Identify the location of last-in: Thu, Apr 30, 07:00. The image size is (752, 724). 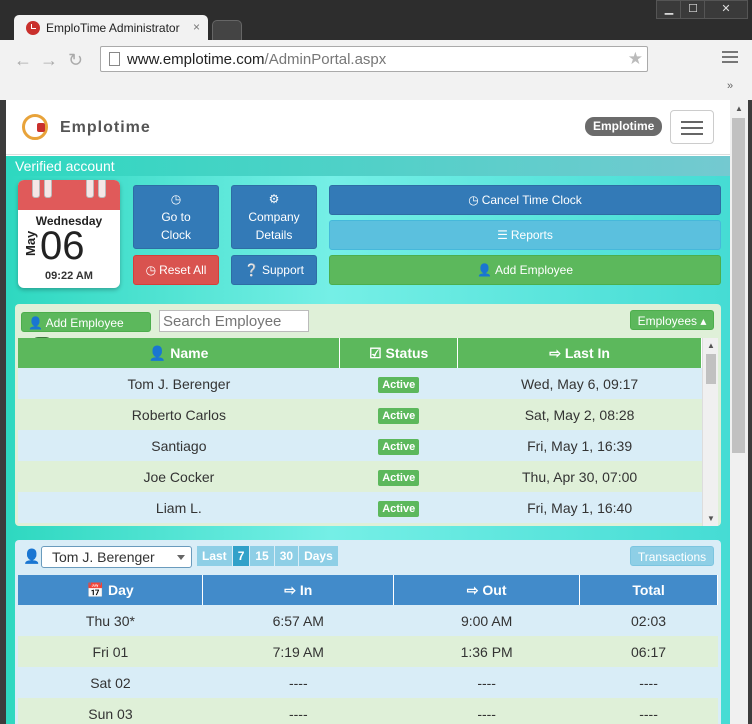
(579, 476).